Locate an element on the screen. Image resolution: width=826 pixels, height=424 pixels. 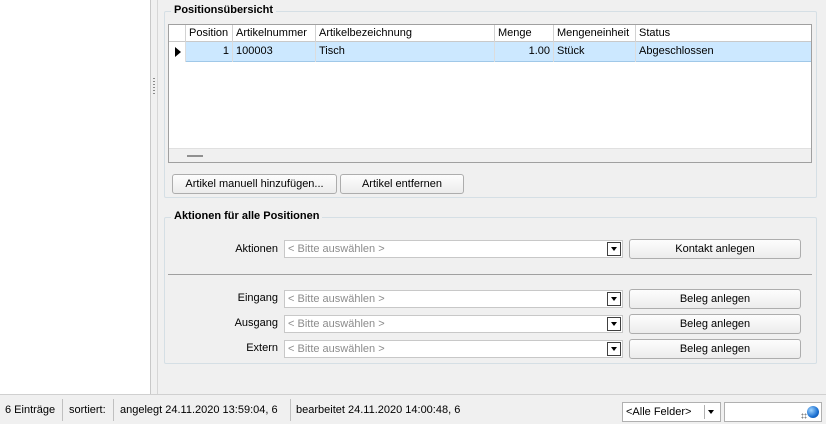
cell-artikelnummer: 100003 is located at coordinates (274, 52).